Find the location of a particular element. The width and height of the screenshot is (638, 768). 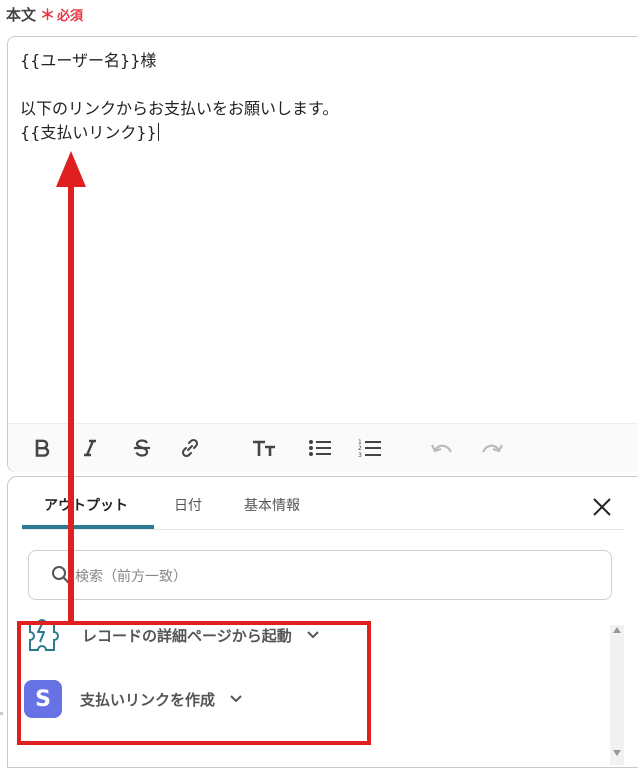

required-star: ＊ is located at coordinates (48, 15).